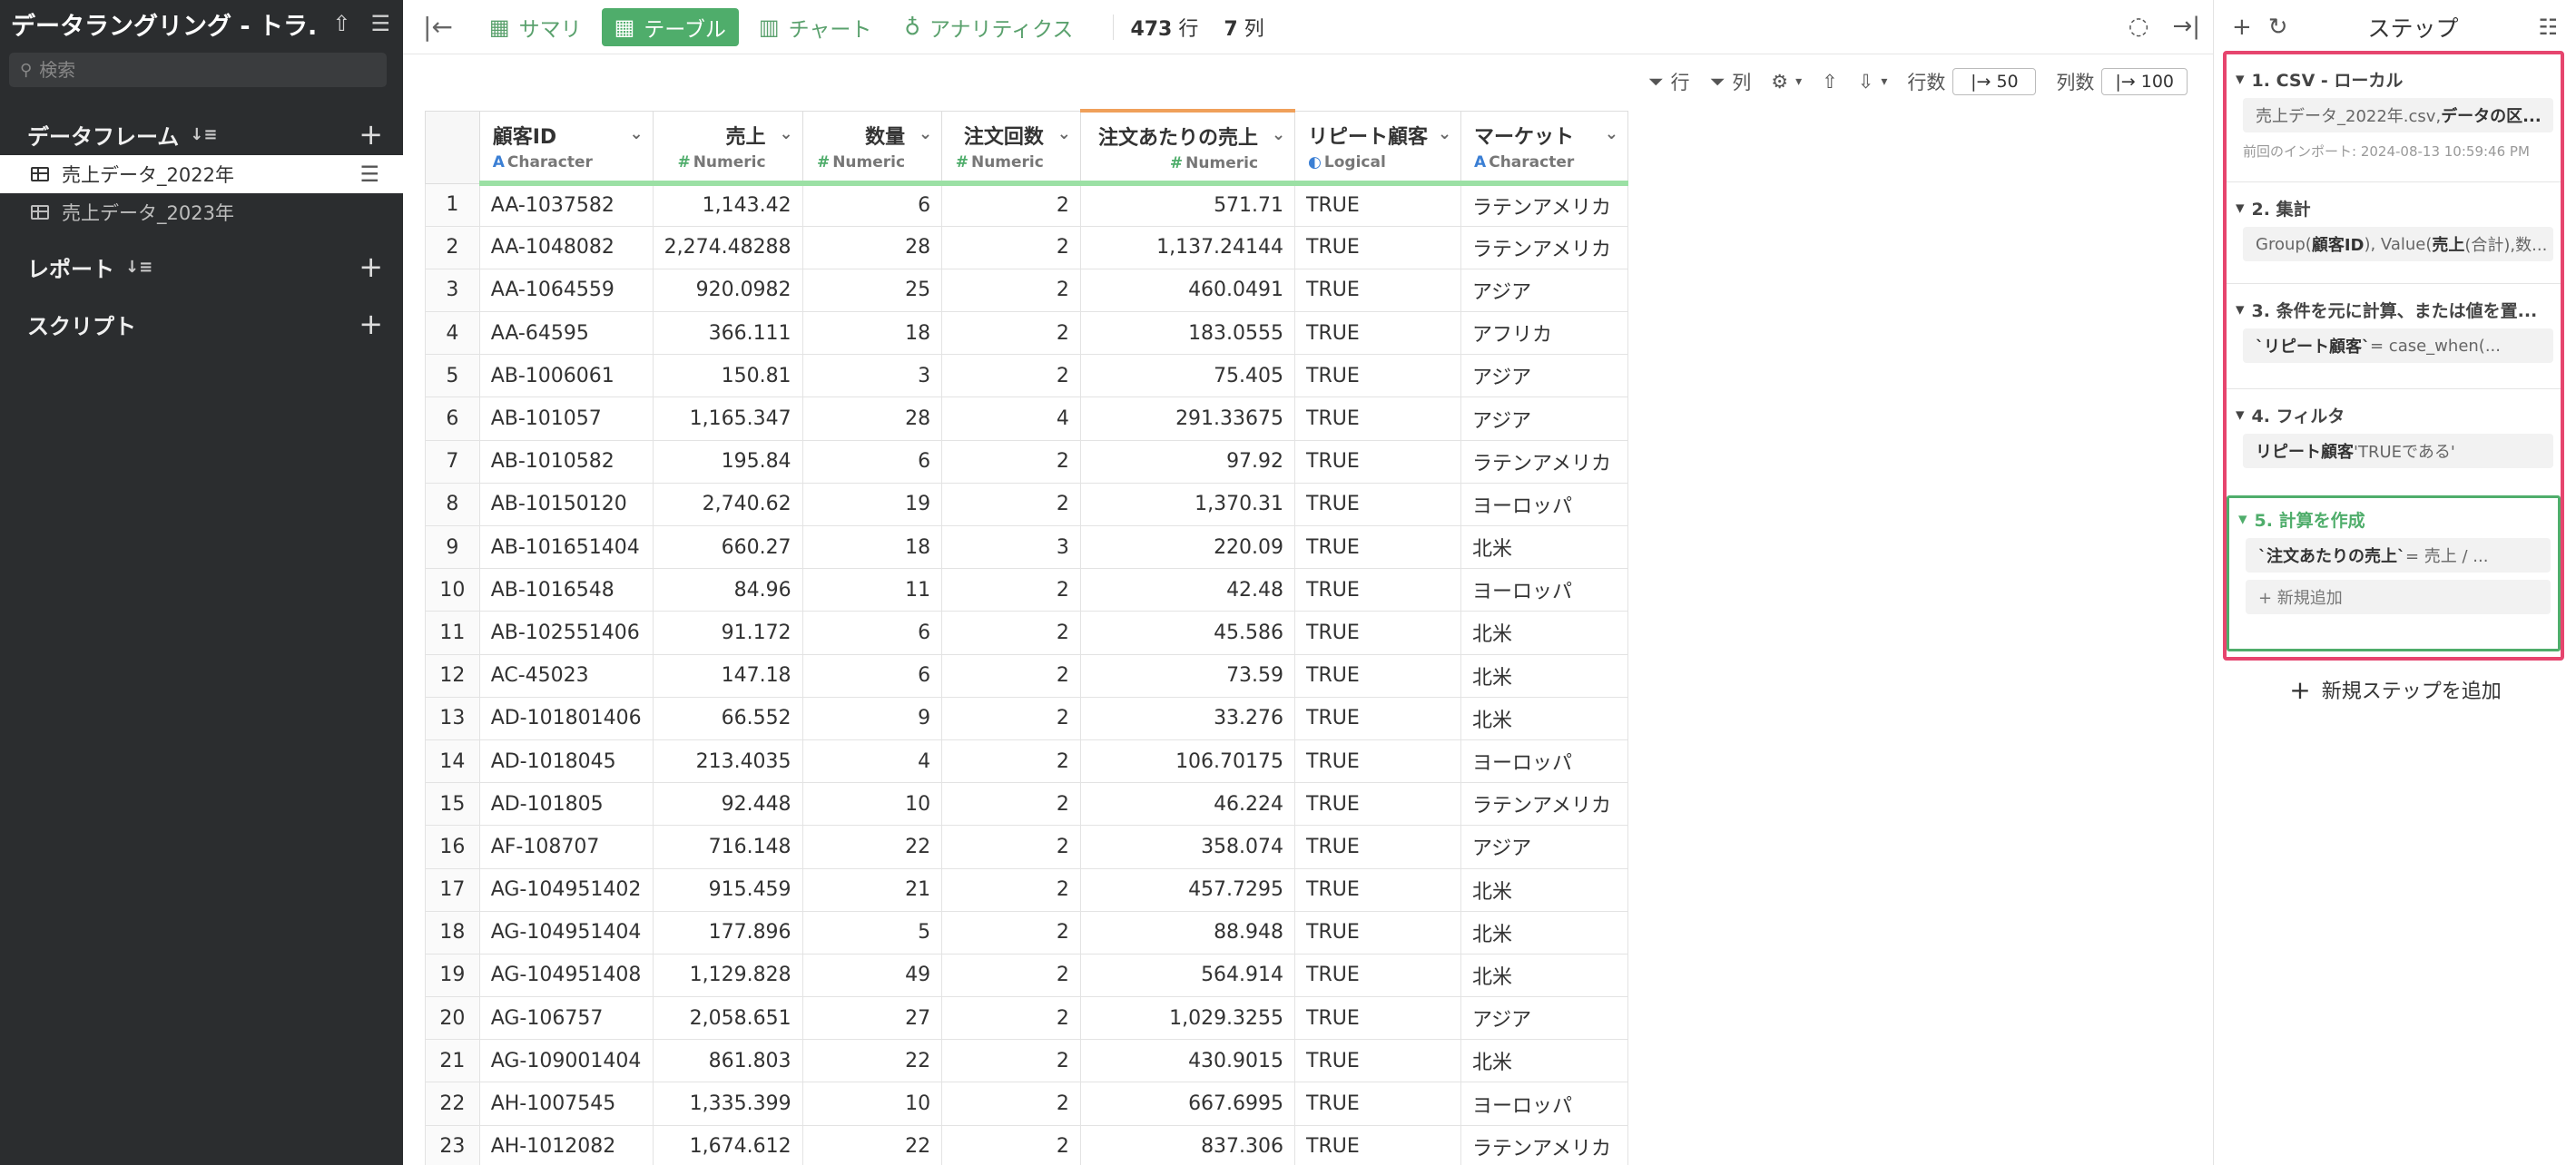  I want to click on table-cell: 45.586, so click(1187, 633).